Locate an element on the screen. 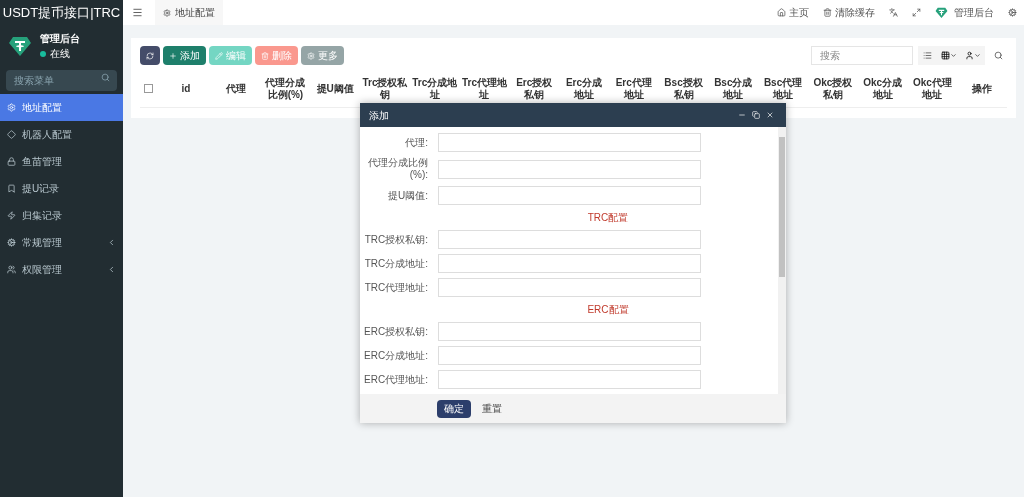 This screenshot has height=497, width=1024. column-header: 代理 is located at coordinates (235, 88).